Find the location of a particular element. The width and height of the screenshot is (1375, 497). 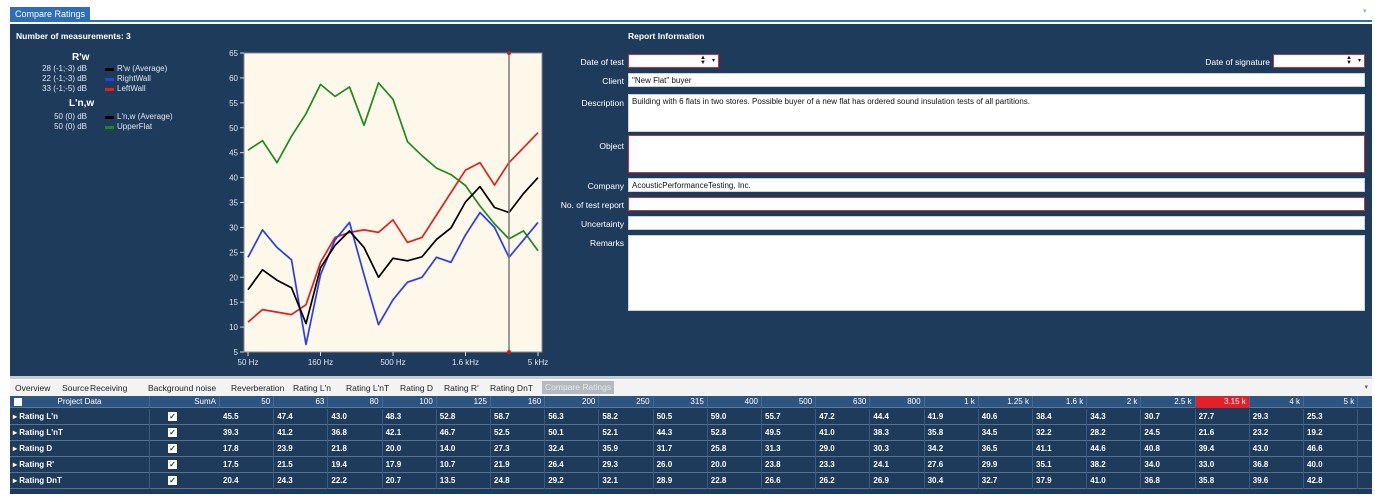

tab-receiving: Receiving is located at coordinates (108, 388).